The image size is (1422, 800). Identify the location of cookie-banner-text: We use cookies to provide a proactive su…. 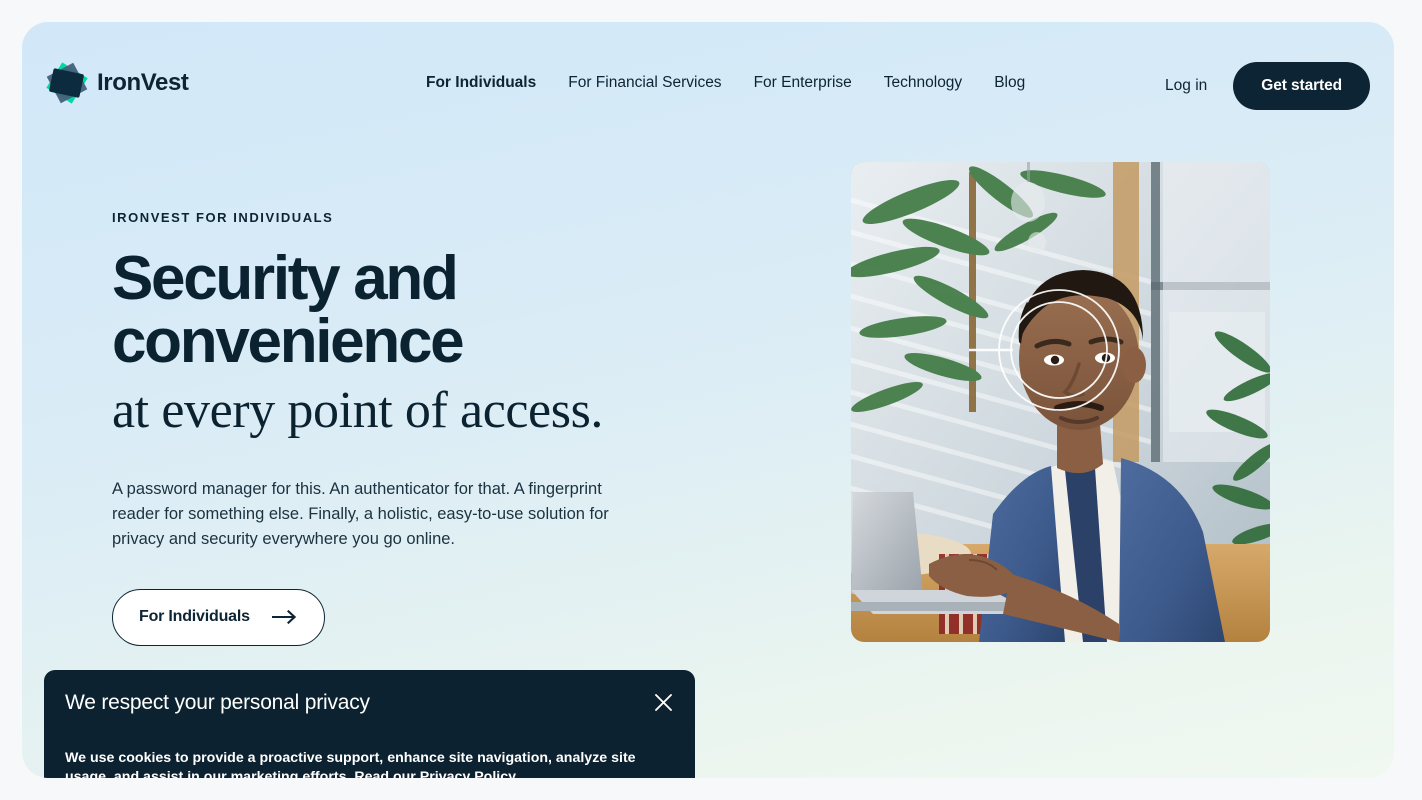
(362, 763).